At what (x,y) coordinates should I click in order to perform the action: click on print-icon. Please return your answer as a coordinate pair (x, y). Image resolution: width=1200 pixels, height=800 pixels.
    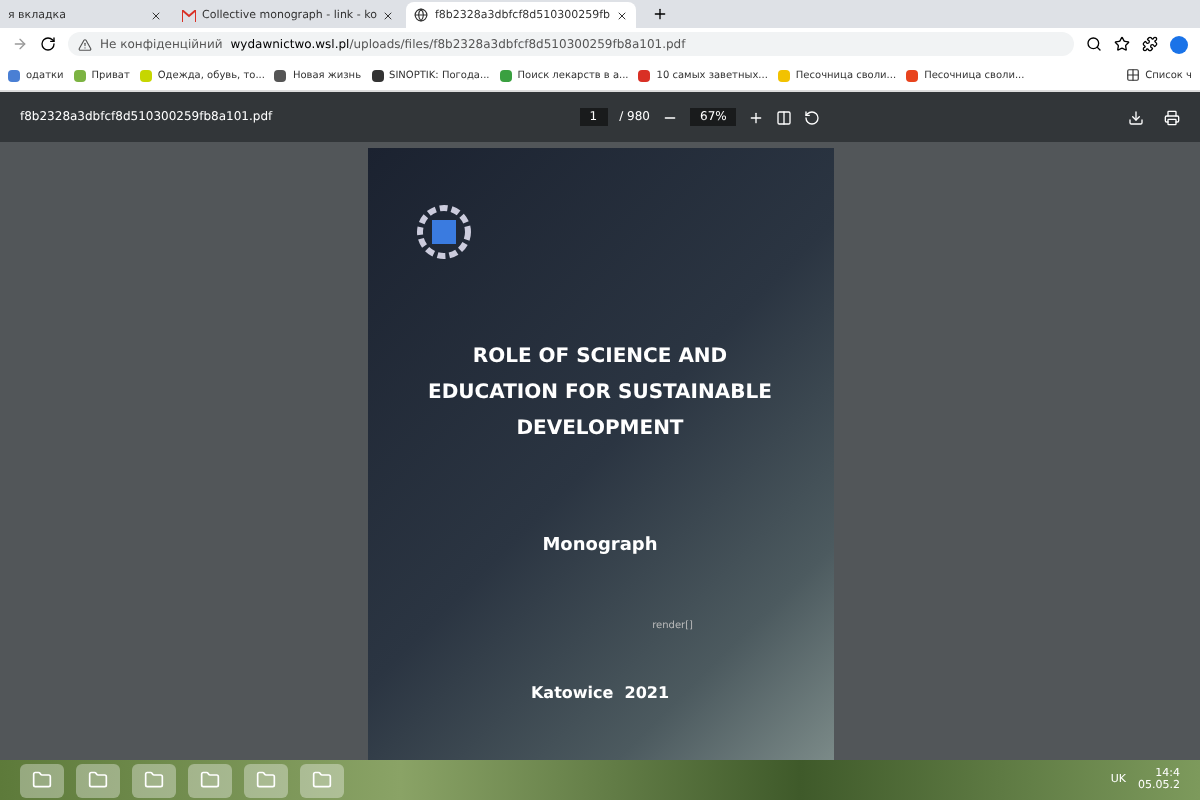
    Looking at the image, I should click on (1172, 117).